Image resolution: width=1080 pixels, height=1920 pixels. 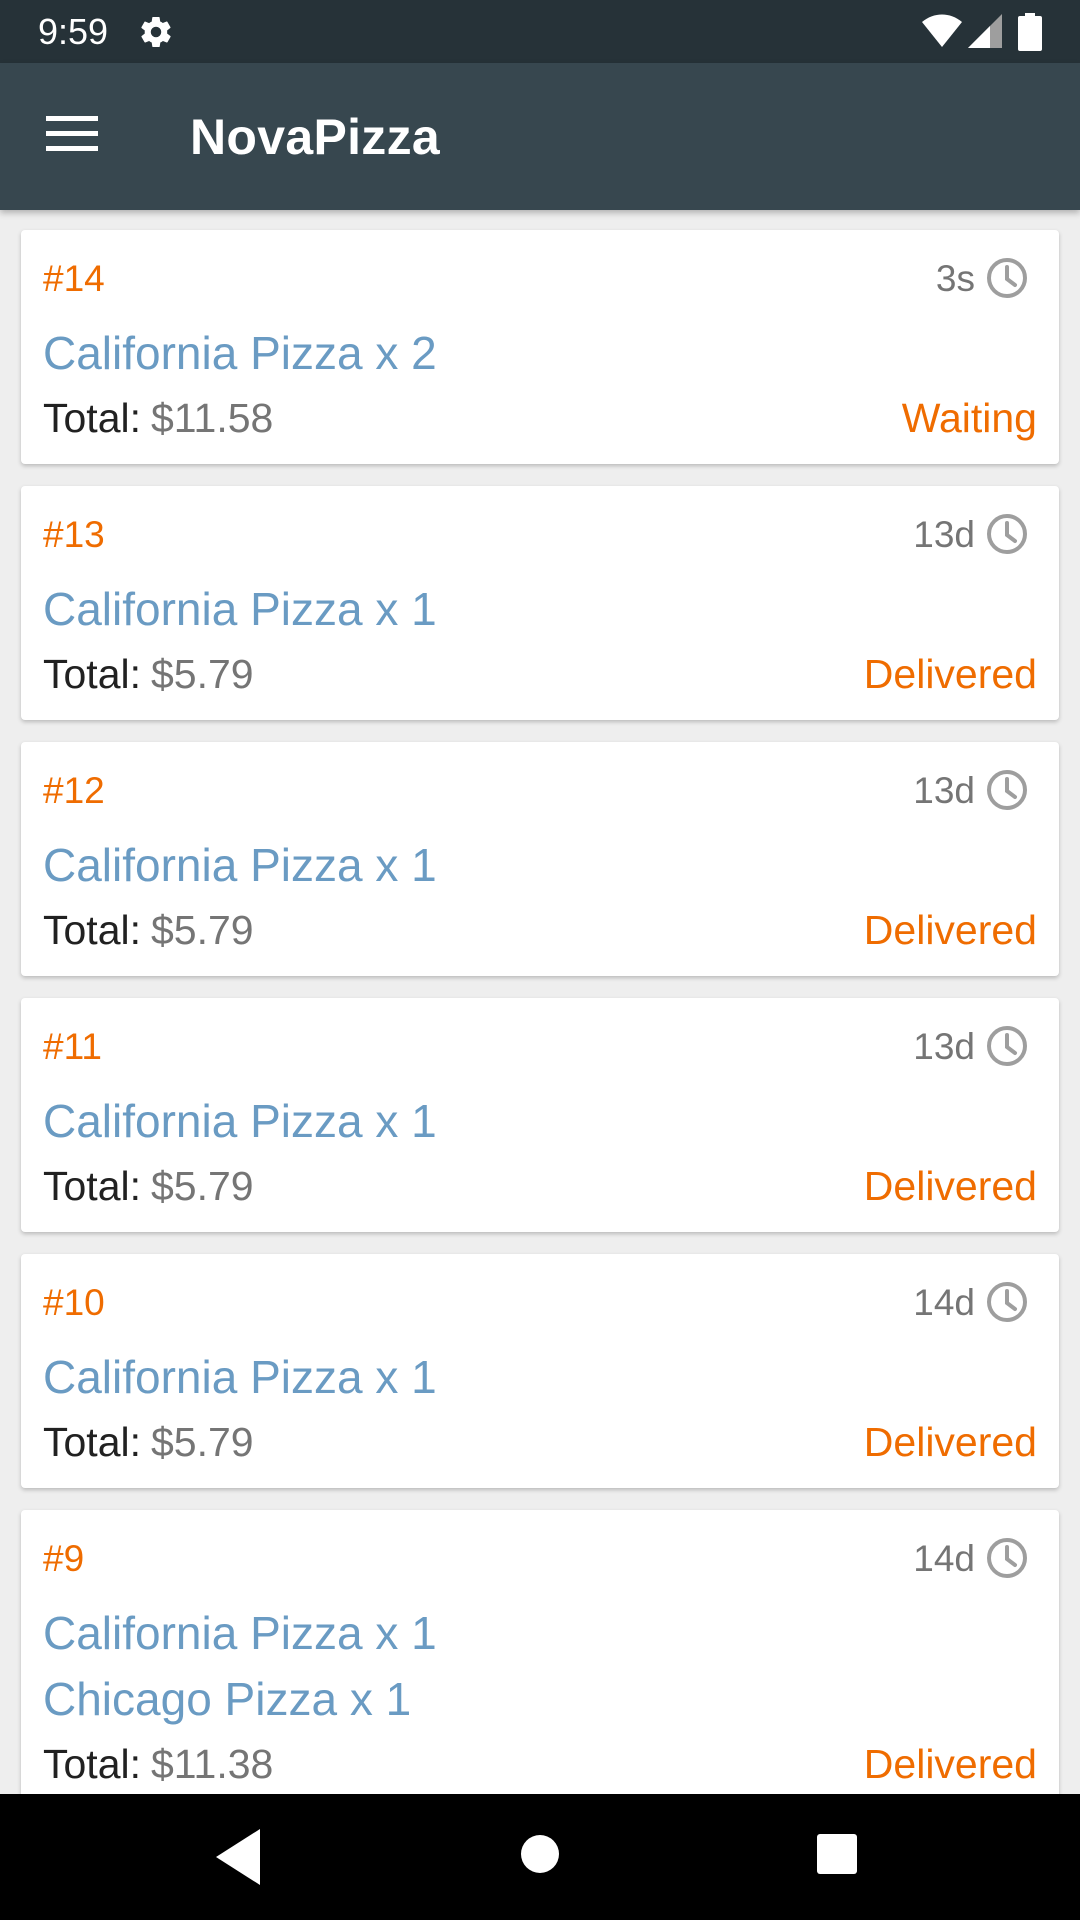 What do you see at coordinates (72, 1046) in the screenshot?
I see `order-number: #11` at bounding box center [72, 1046].